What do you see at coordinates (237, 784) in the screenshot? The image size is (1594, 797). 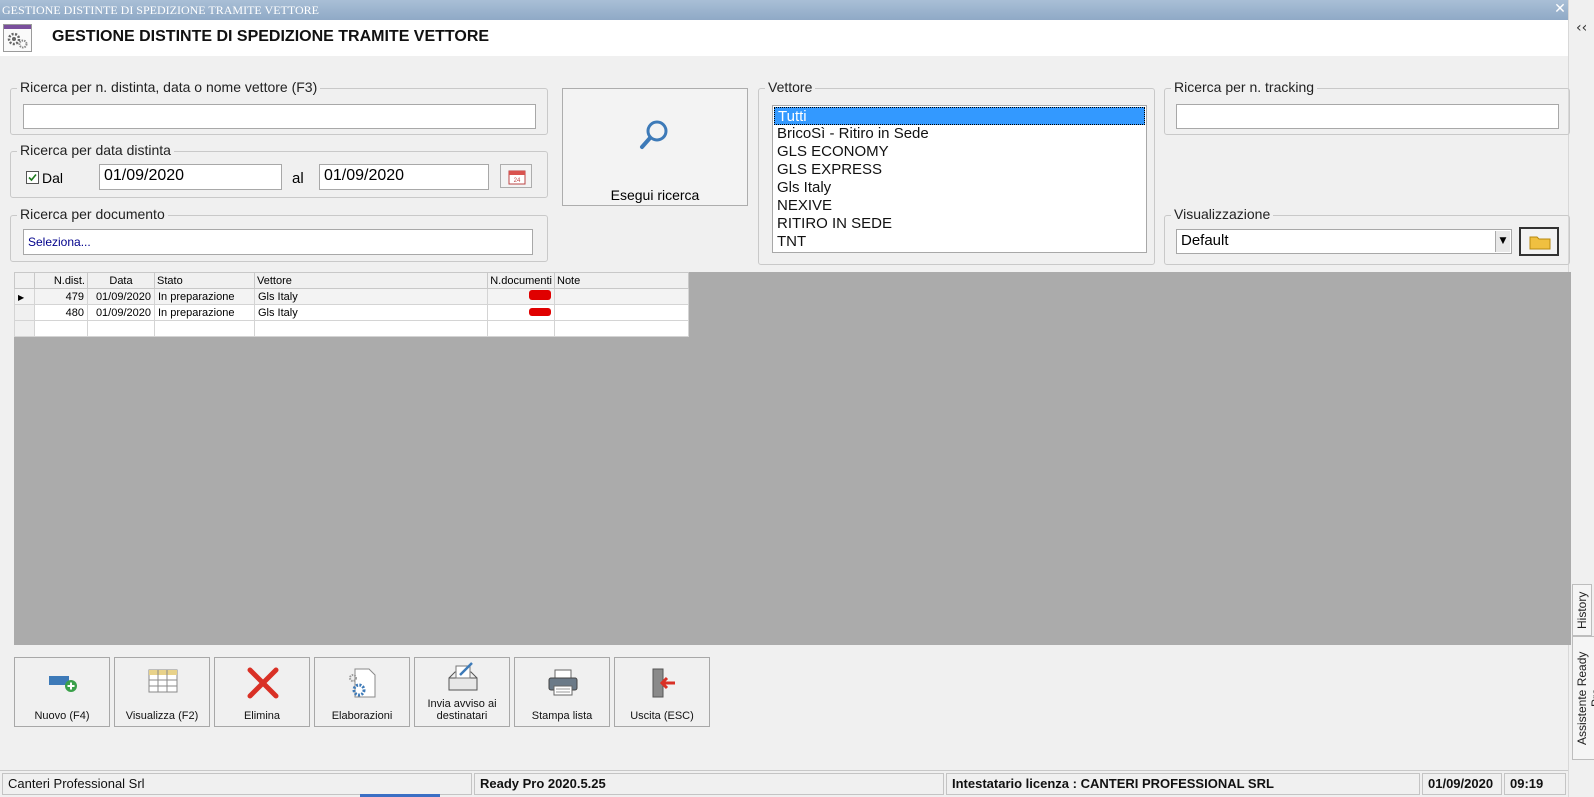 I see `status-company: Canteri Professional Srl` at bounding box center [237, 784].